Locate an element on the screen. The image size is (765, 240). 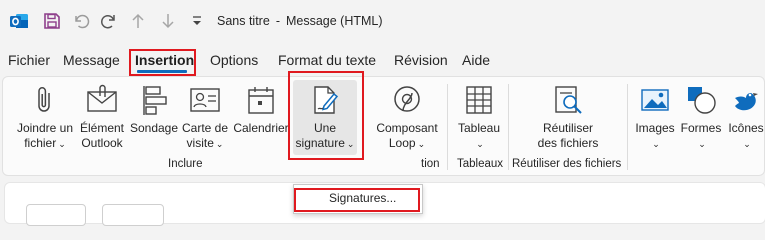
outlook-item-label-1: Élément is located at coordinates (102, 128).